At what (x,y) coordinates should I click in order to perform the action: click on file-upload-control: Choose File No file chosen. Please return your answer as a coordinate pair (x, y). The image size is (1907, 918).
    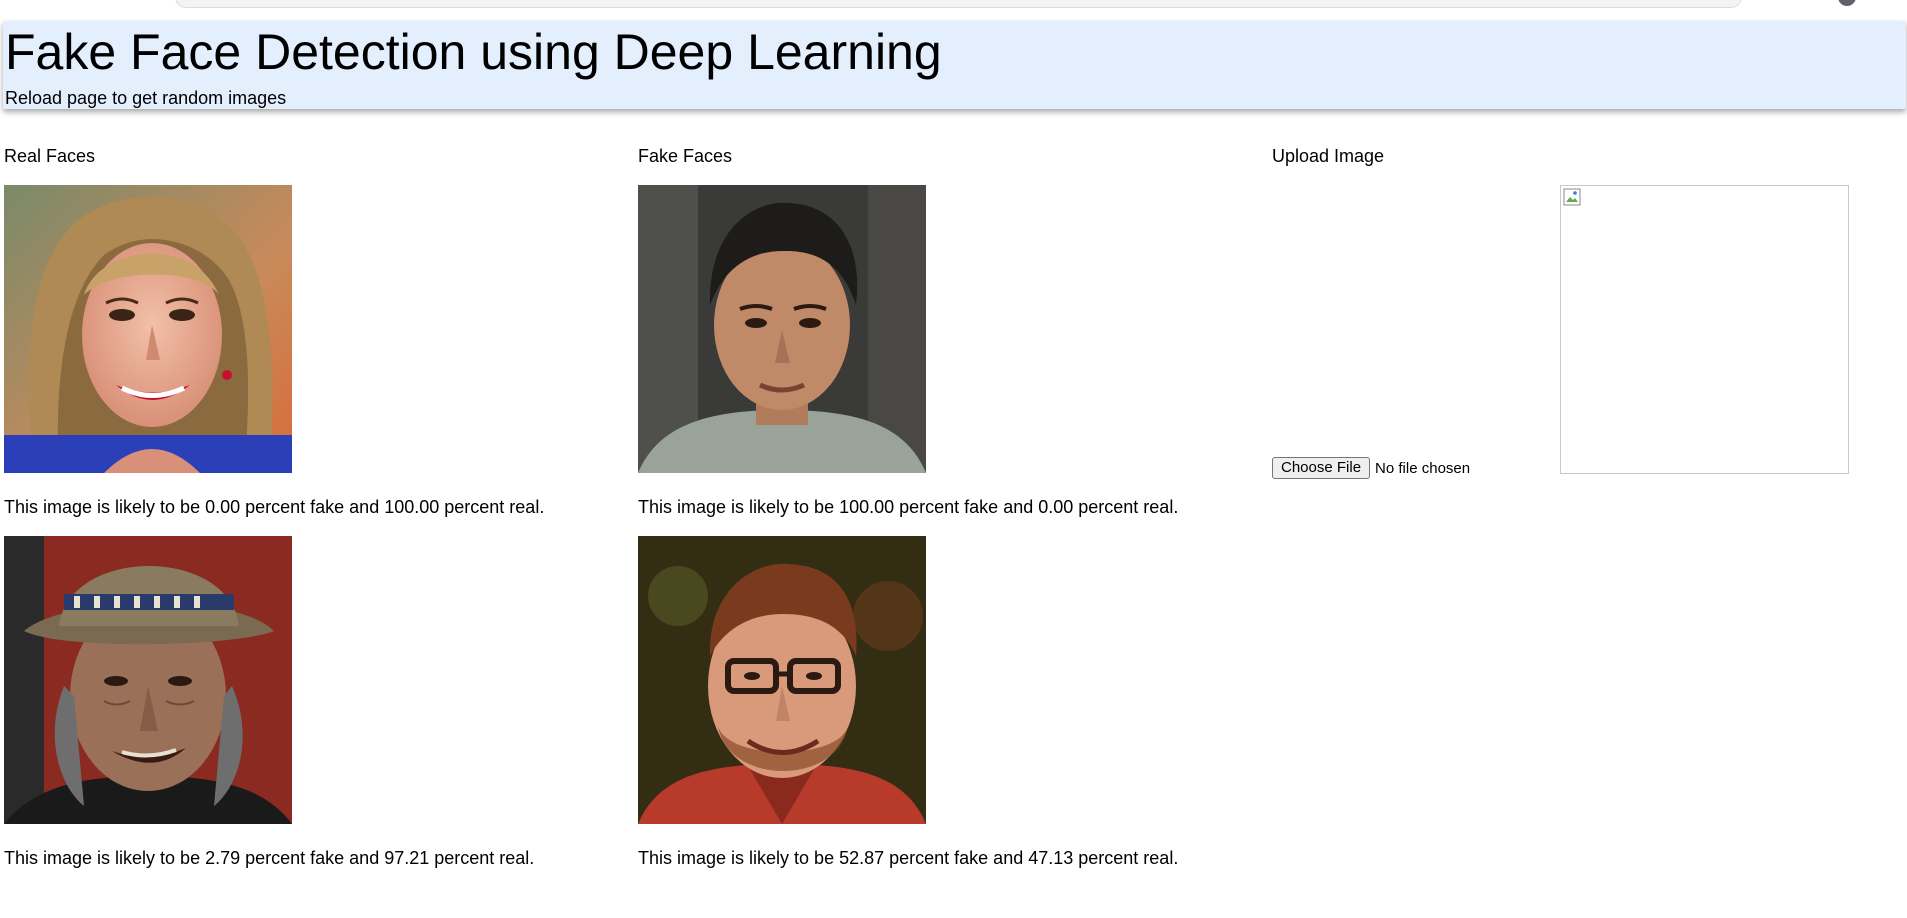
    Looking at the image, I should click on (1371, 468).